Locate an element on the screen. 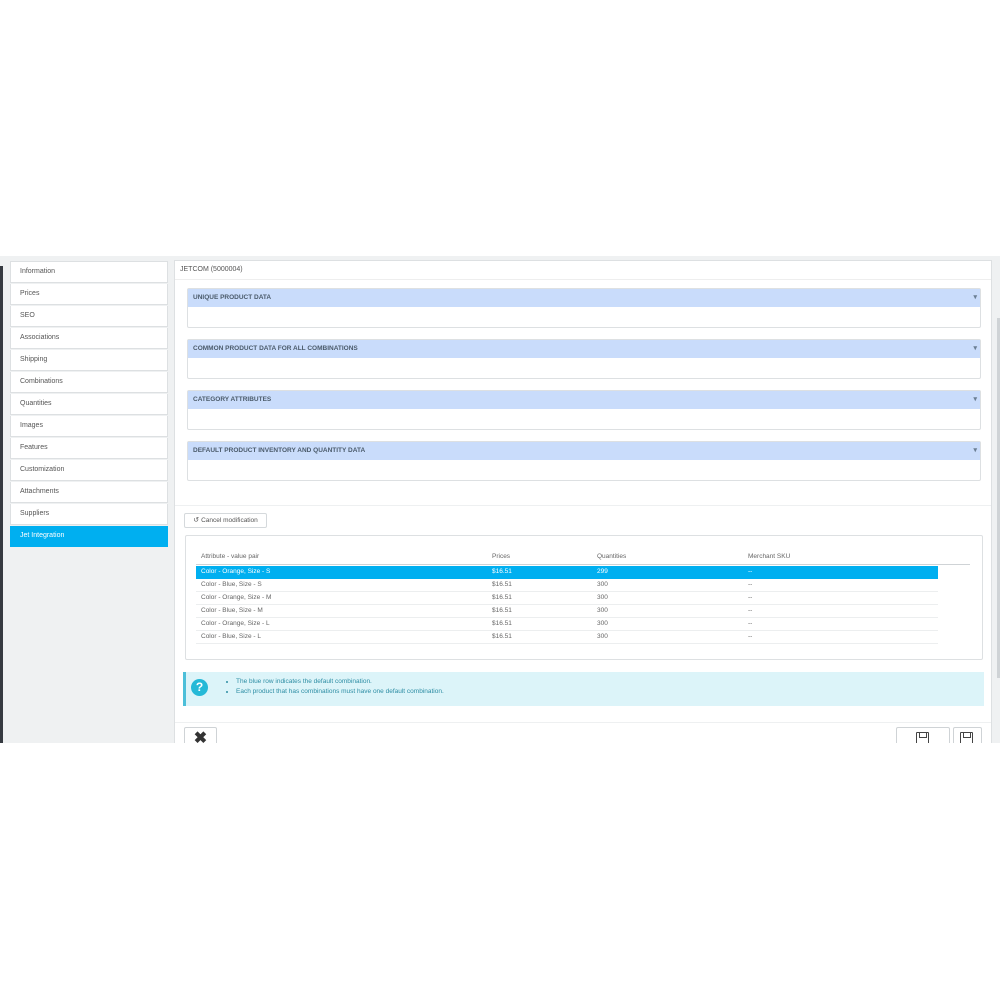 The width and height of the screenshot is (1000, 1000). section-title: COMMON PRODUCT DATA FOR ALL COMBINATIONS is located at coordinates (275, 348).